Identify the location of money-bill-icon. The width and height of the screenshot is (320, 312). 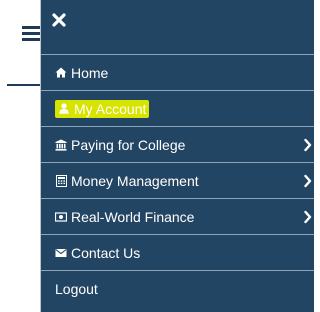
(61, 217).